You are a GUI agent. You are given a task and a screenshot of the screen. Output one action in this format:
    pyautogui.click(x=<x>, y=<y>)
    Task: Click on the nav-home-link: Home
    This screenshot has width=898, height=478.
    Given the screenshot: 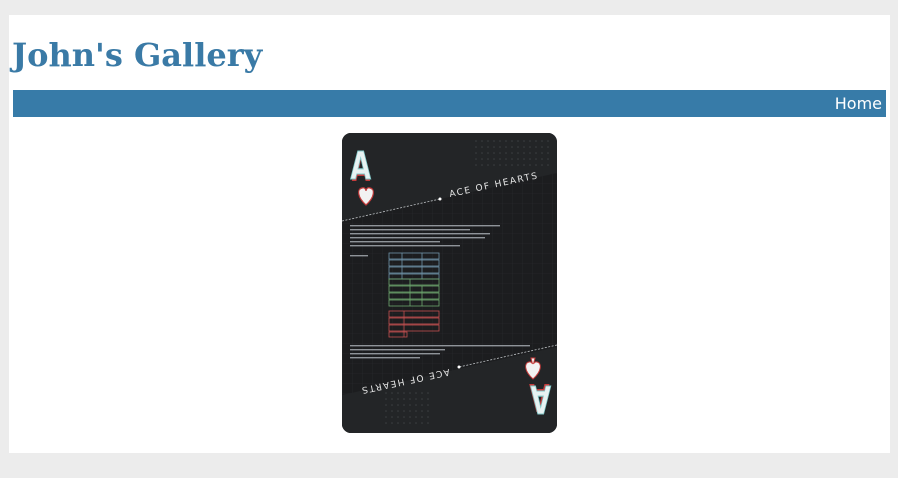 What is the action you would take?
    pyautogui.click(x=858, y=103)
    